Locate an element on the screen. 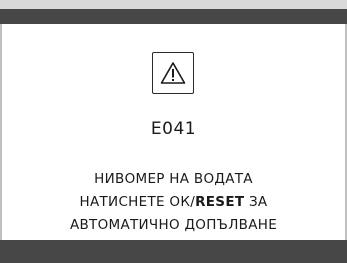 The image size is (347, 263). alert-message-line-3: АВТОМАТИЧНО ДОПЪЛВАНЕ is located at coordinates (173, 225).